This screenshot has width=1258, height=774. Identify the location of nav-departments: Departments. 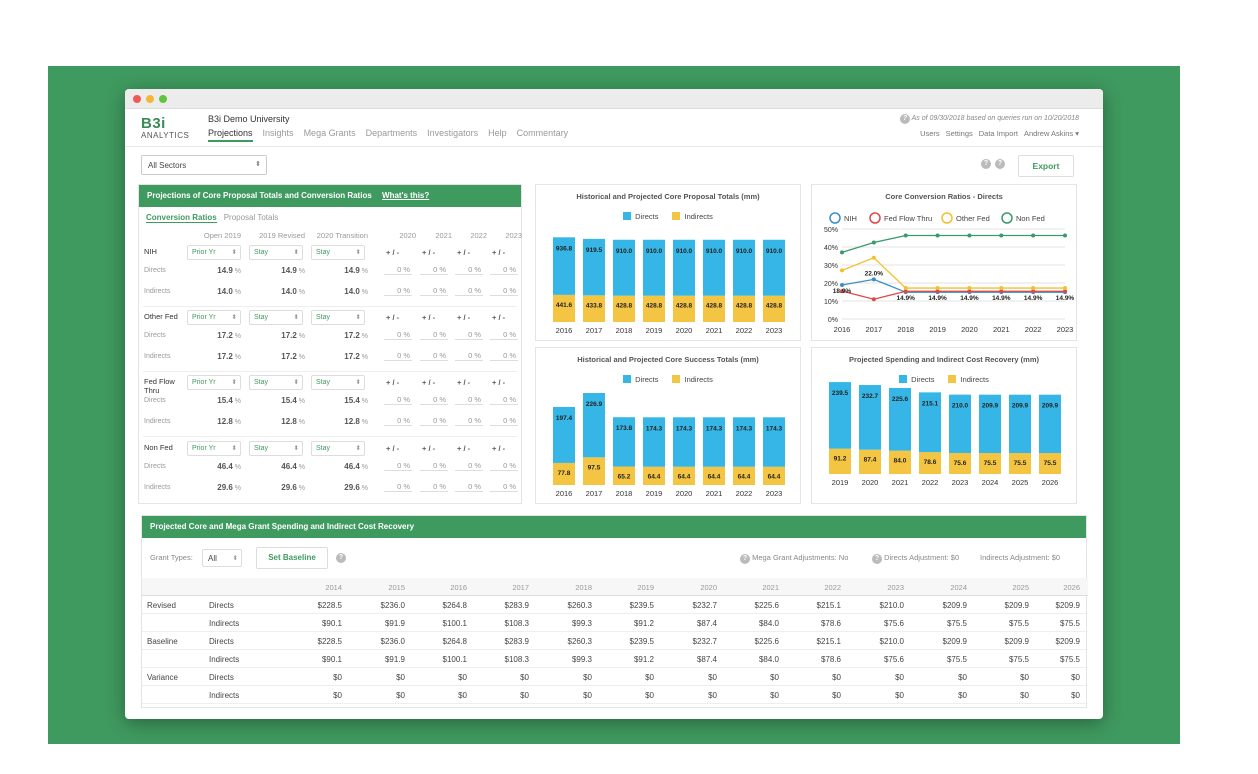
(392, 135).